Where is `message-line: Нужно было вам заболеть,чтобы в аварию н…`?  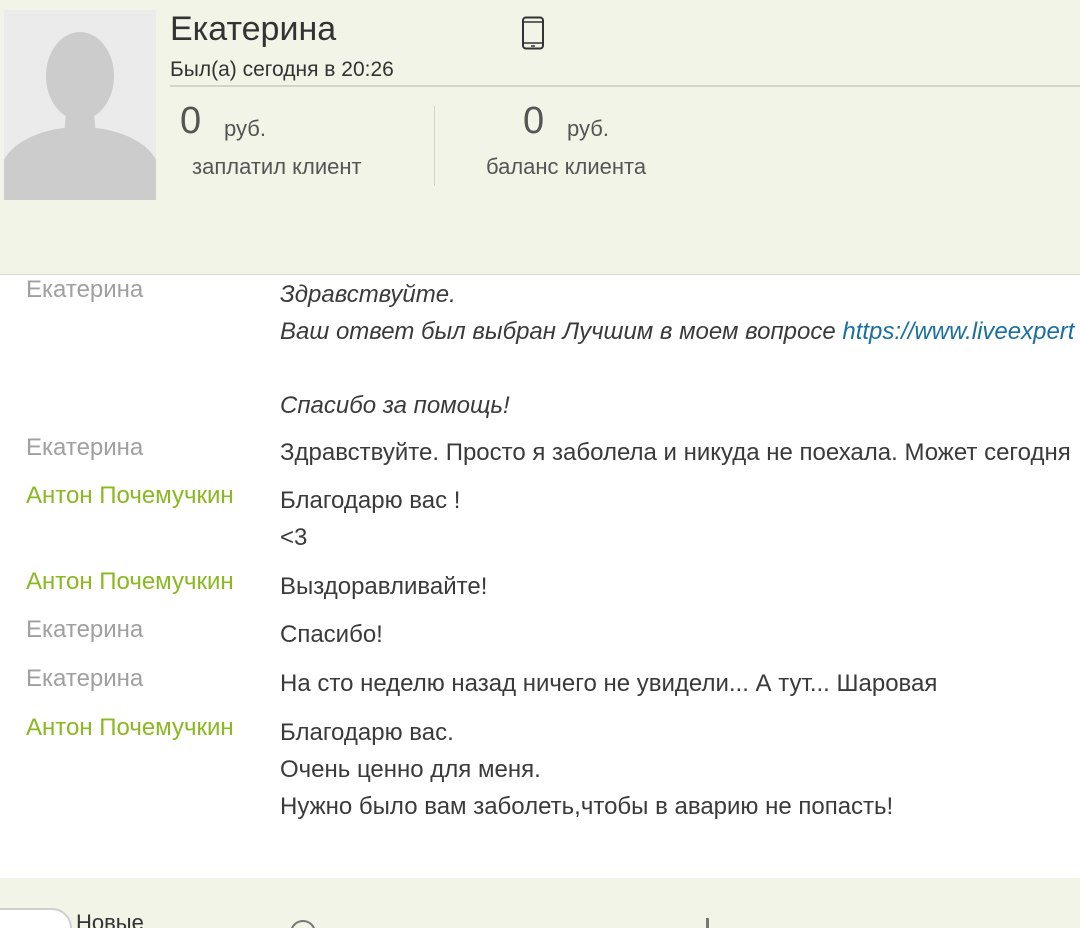
message-line: Нужно было вам заболеть,чтобы в аварию н… is located at coordinates (587, 806).